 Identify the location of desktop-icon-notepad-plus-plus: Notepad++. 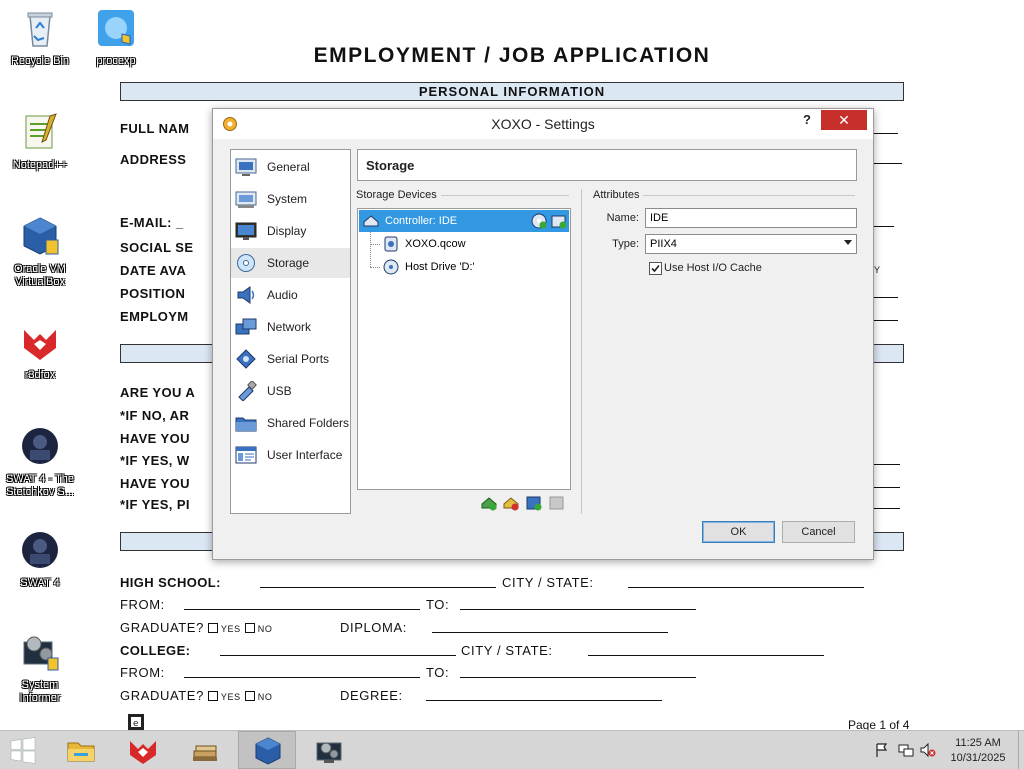
(40, 142).